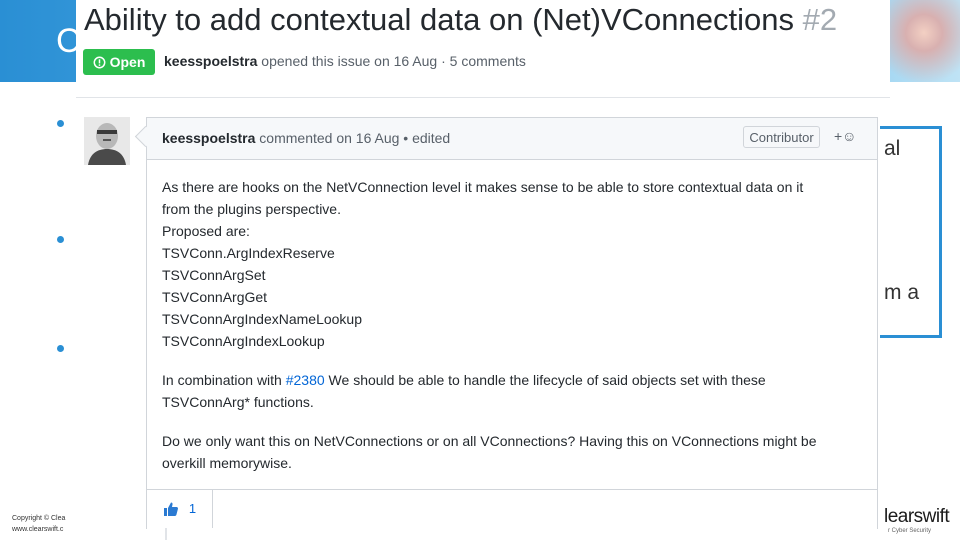 The image size is (960, 540). What do you see at coordinates (243, 341) in the screenshot?
I see `api-function-name: TSVConnArgIndexLookup` at bounding box center [243, 341].